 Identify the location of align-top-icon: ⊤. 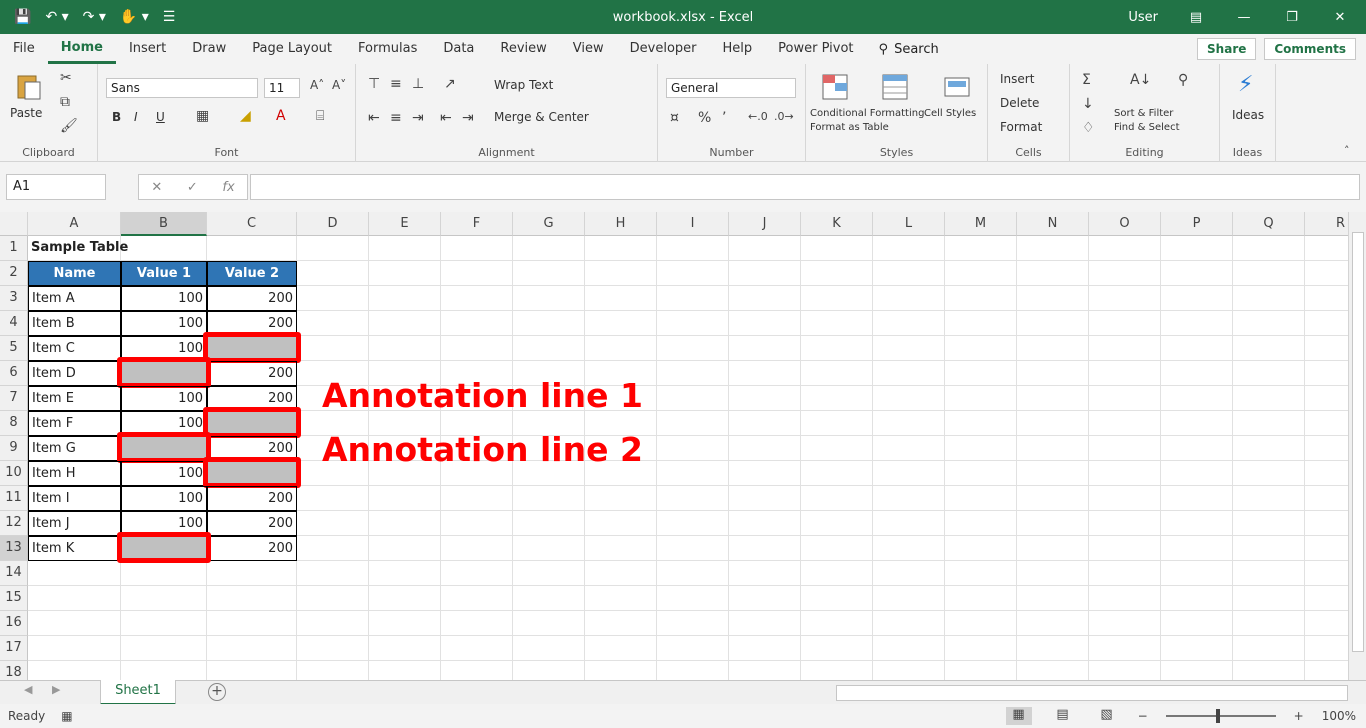
(374, 84).